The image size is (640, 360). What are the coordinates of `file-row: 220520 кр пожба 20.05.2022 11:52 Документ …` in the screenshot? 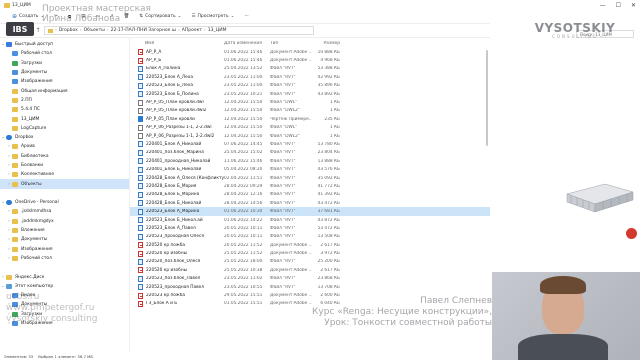 It's located at (310, 245).